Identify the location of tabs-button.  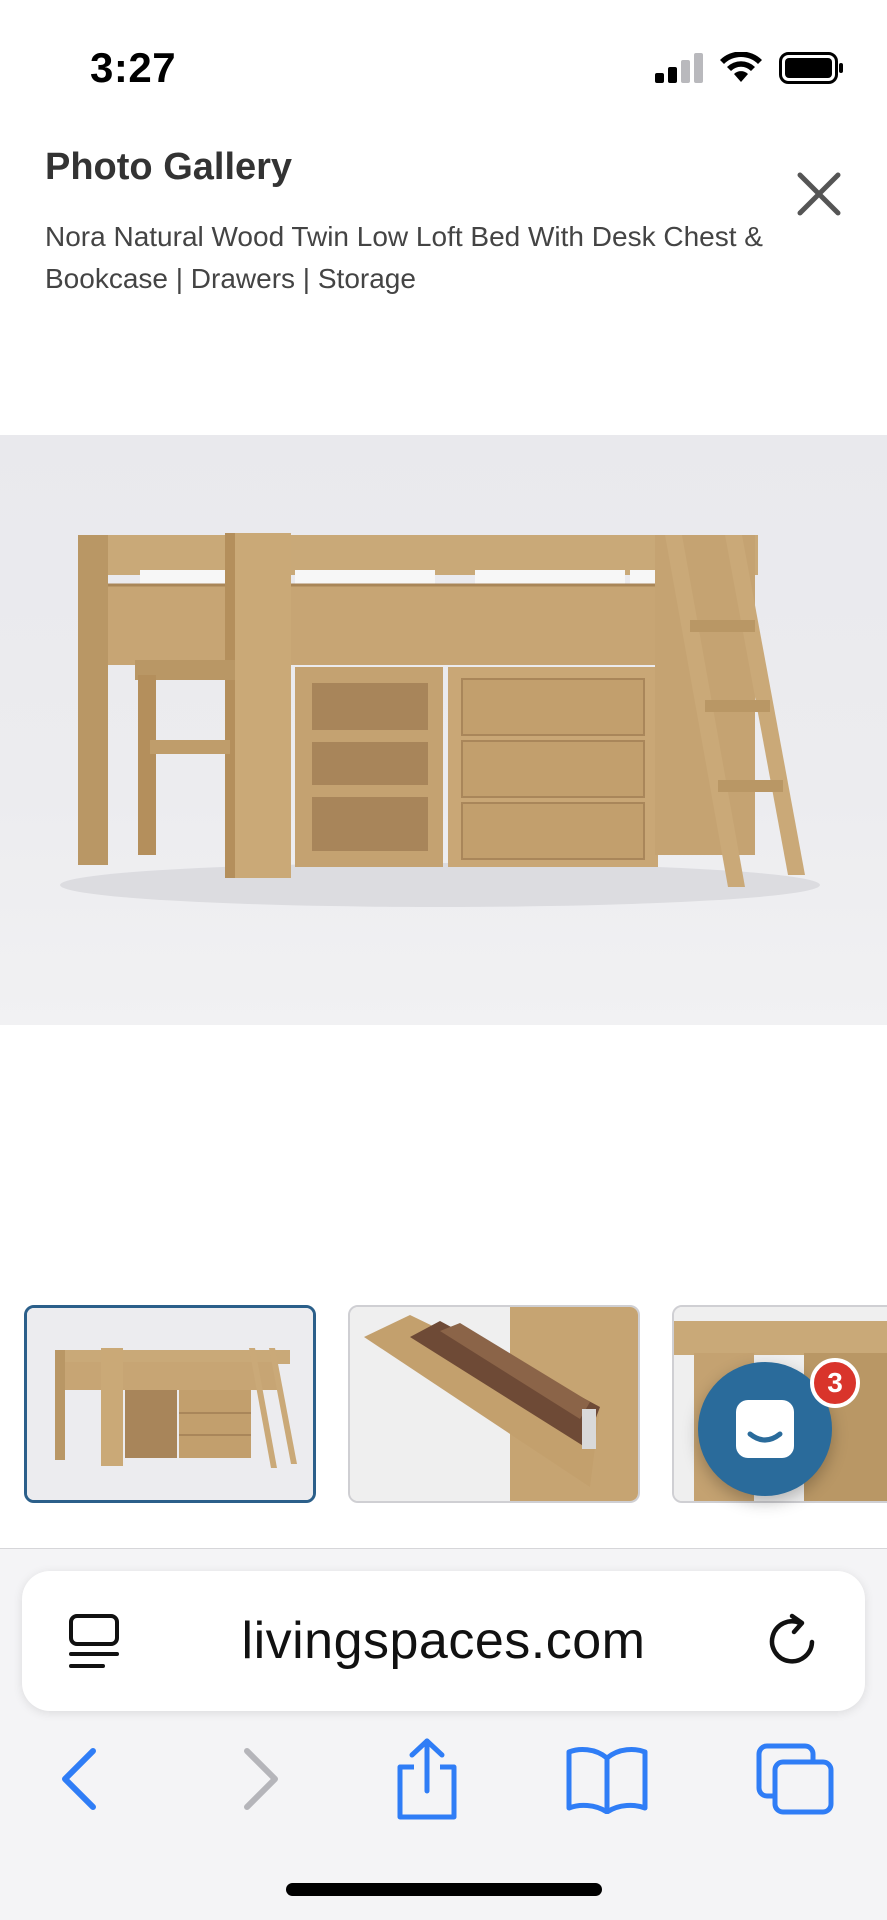
(795, 1779).